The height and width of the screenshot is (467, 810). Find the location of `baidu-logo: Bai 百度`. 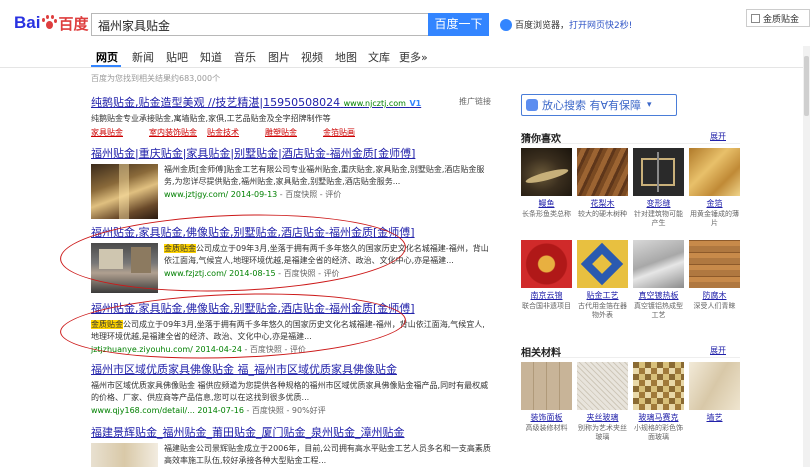

baidu-logo: Bai 百度 is located at coordinates (51, 23).